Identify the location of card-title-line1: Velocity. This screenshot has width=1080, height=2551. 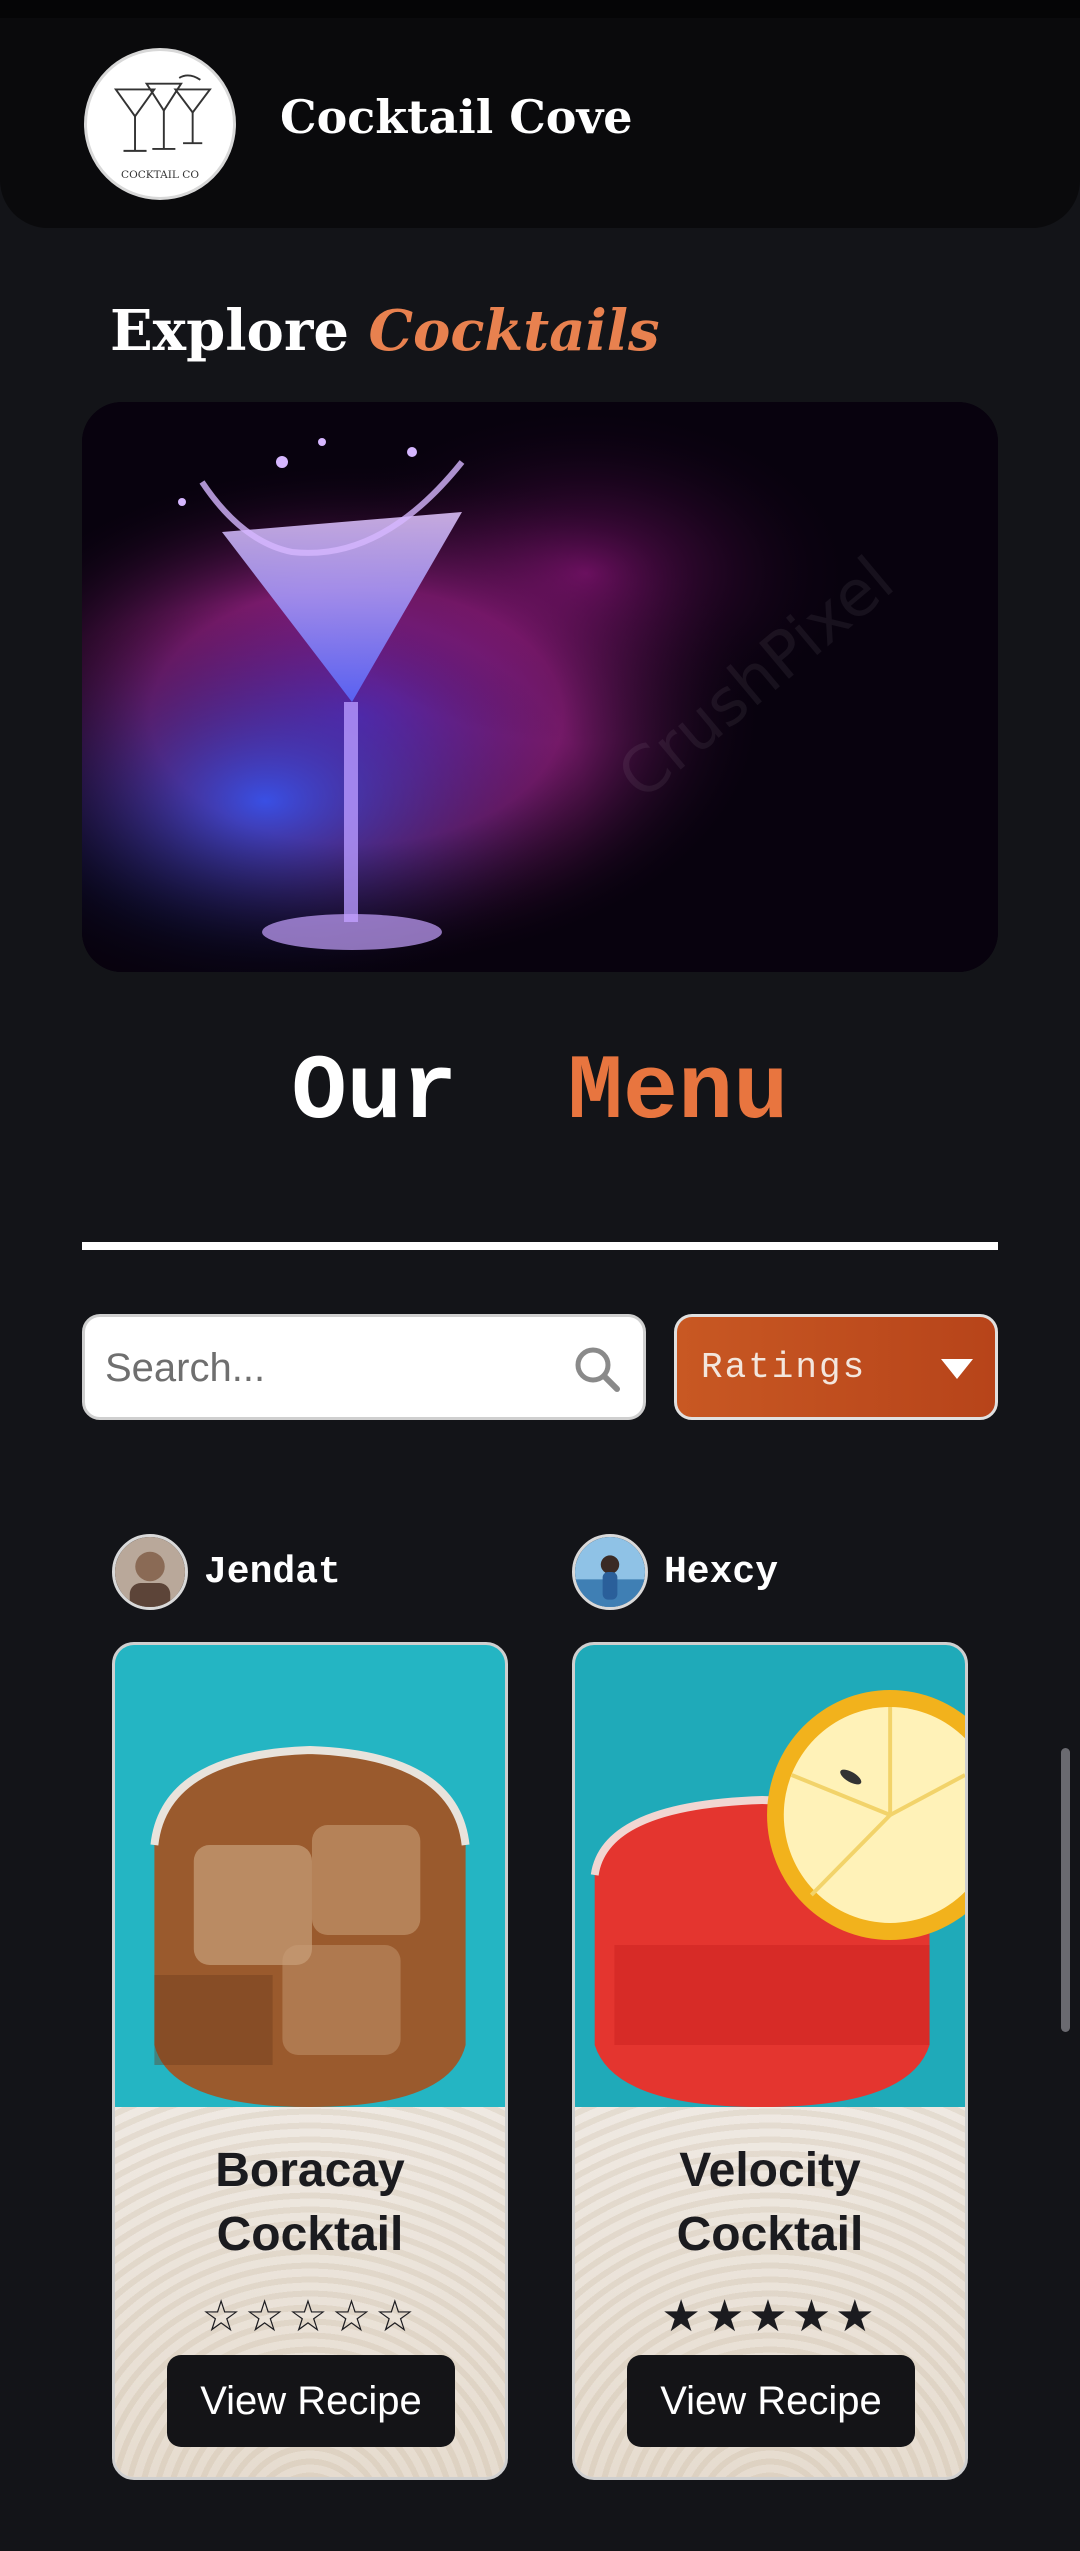
(770, 2170).